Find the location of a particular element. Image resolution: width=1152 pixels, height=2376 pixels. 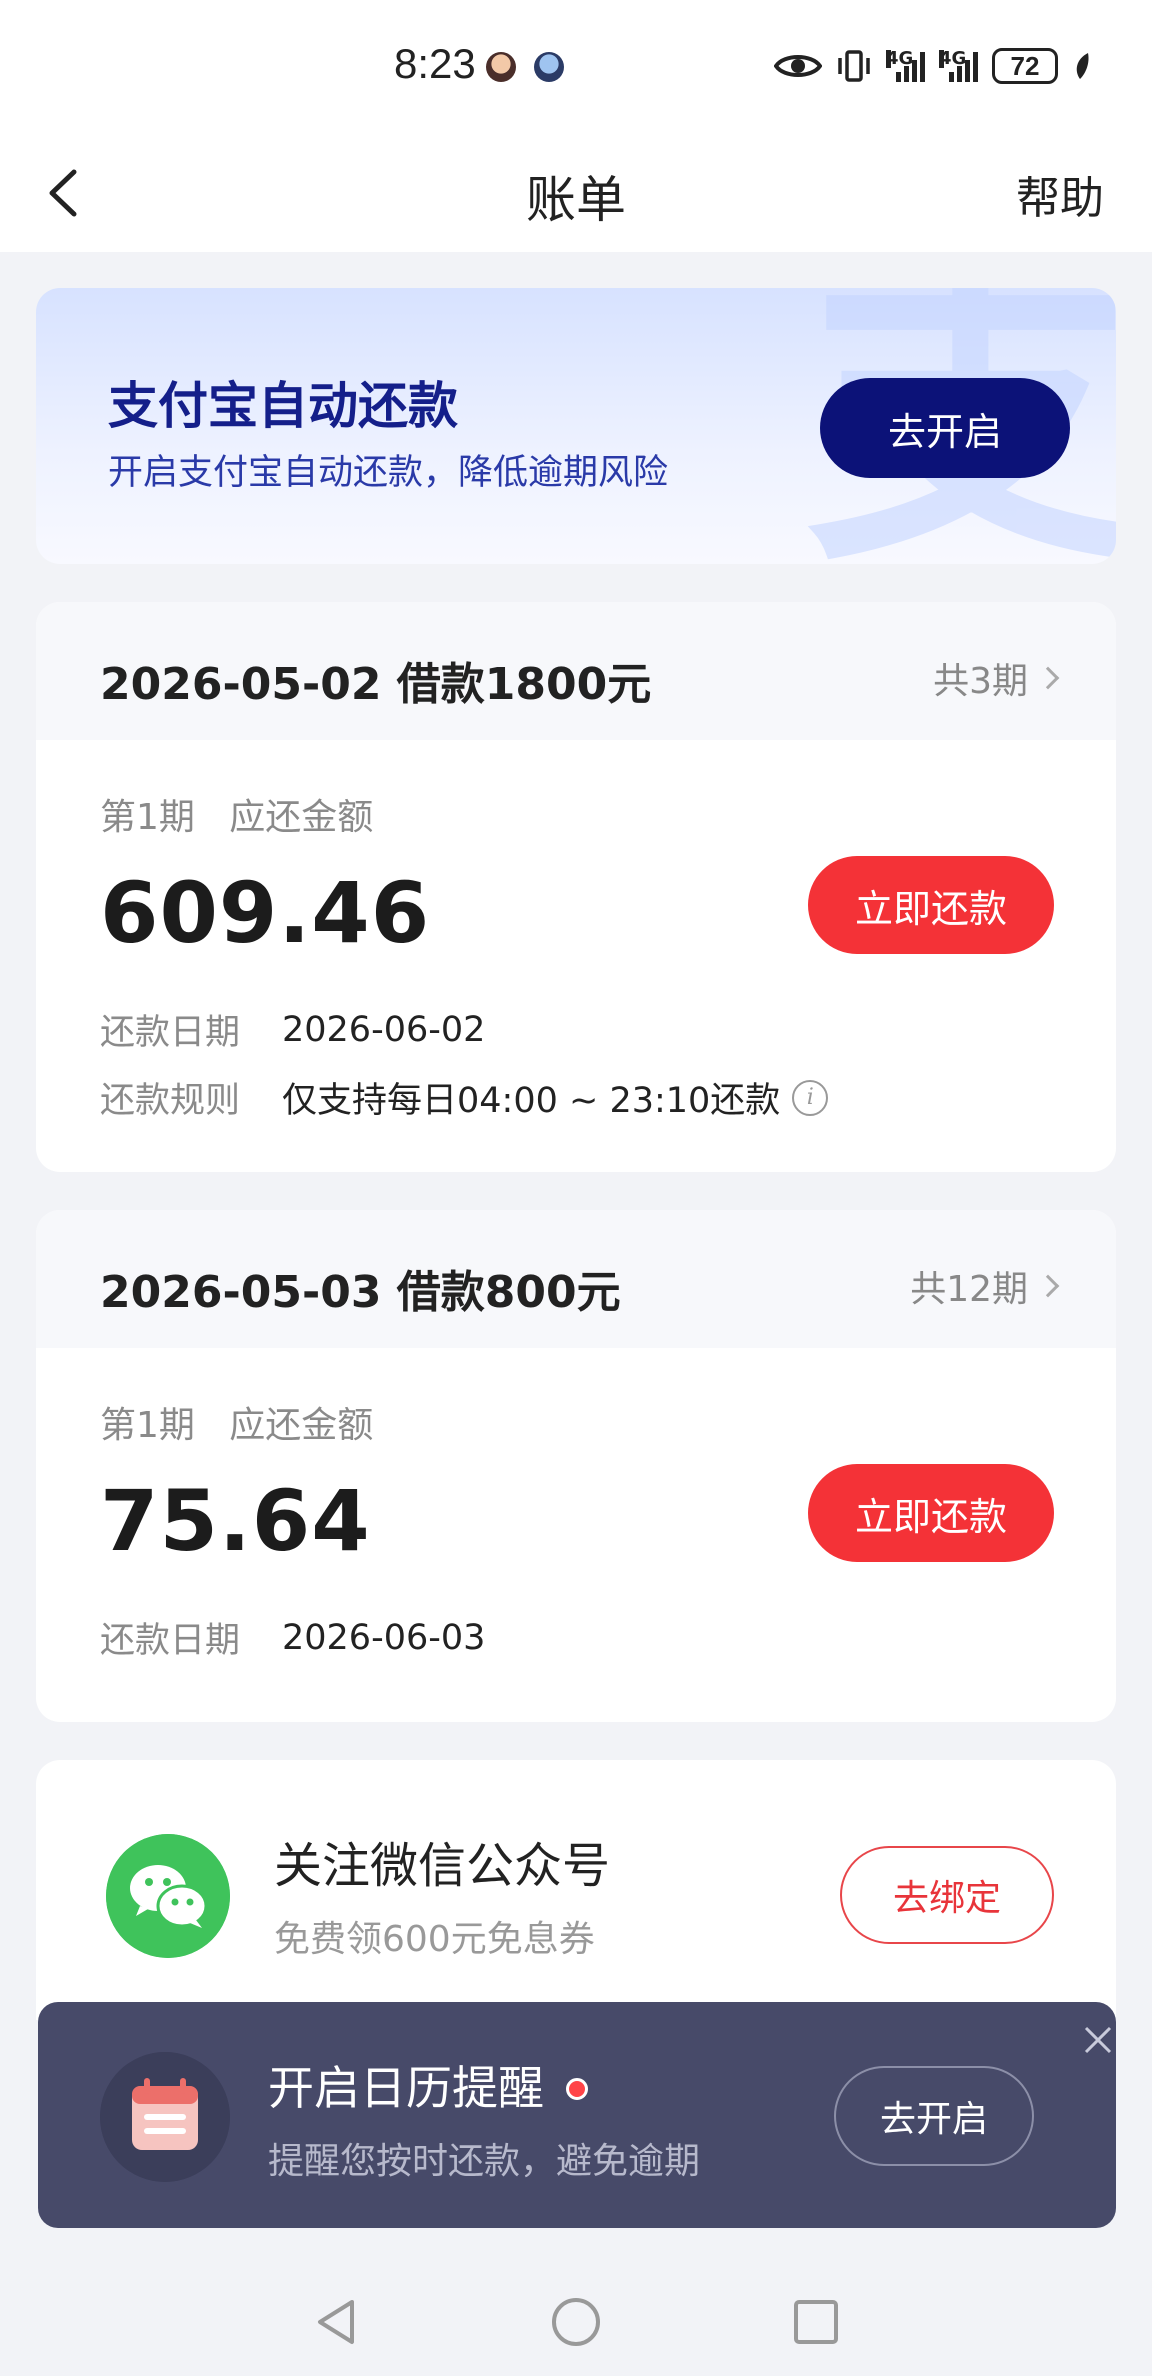

loan-header: 2026-05-03 借款800元 共12期 is located at coordinates (576, 1279).